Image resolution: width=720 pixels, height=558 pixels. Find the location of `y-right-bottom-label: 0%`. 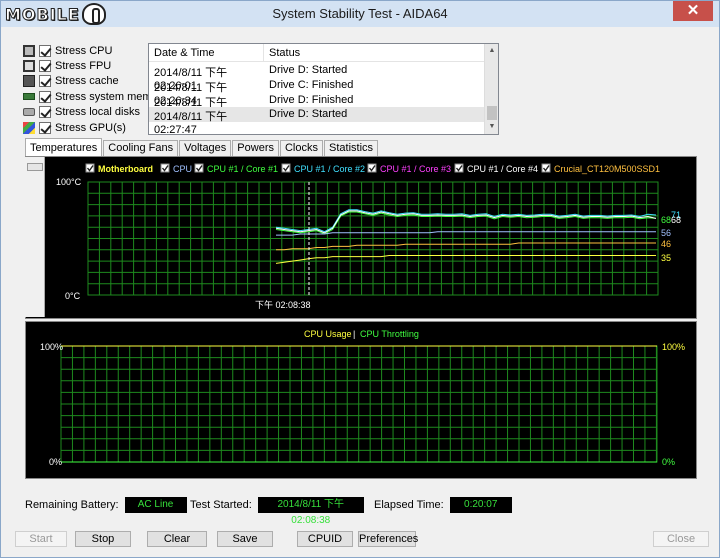

y-right-bottom-label: 0% is located at coordinates (668, 462).